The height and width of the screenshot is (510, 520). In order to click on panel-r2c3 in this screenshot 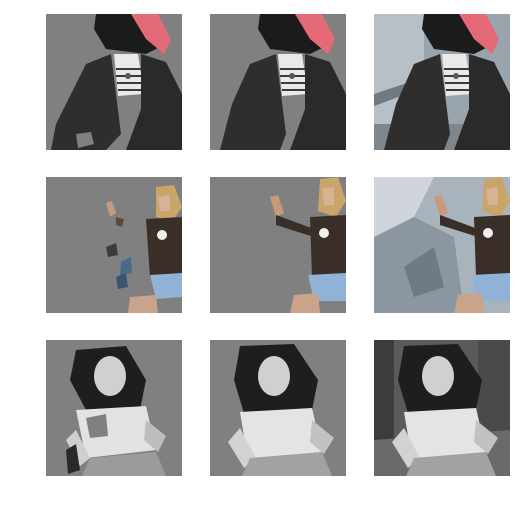, I will do `click(442, 245)`.